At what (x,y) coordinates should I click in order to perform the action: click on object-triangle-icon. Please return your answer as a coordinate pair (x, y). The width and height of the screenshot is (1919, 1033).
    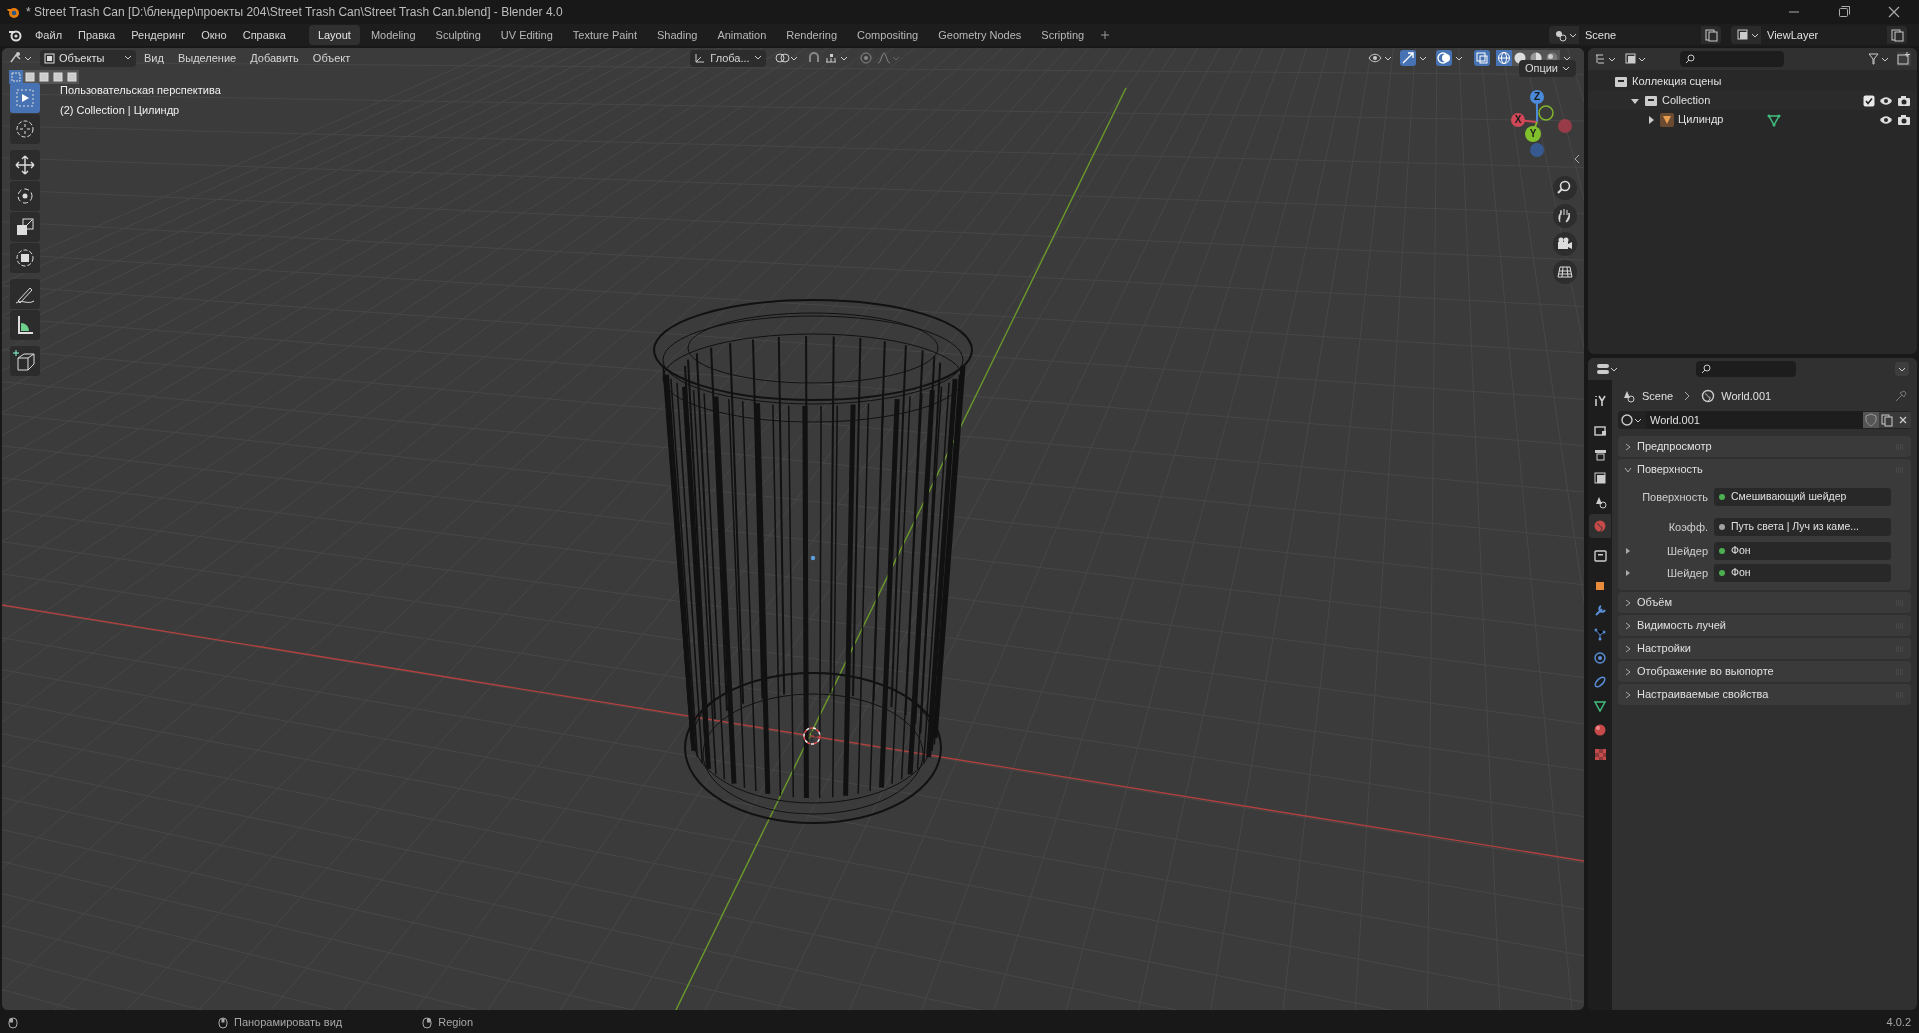
    Looking at the image, I should click on (1667, 119).